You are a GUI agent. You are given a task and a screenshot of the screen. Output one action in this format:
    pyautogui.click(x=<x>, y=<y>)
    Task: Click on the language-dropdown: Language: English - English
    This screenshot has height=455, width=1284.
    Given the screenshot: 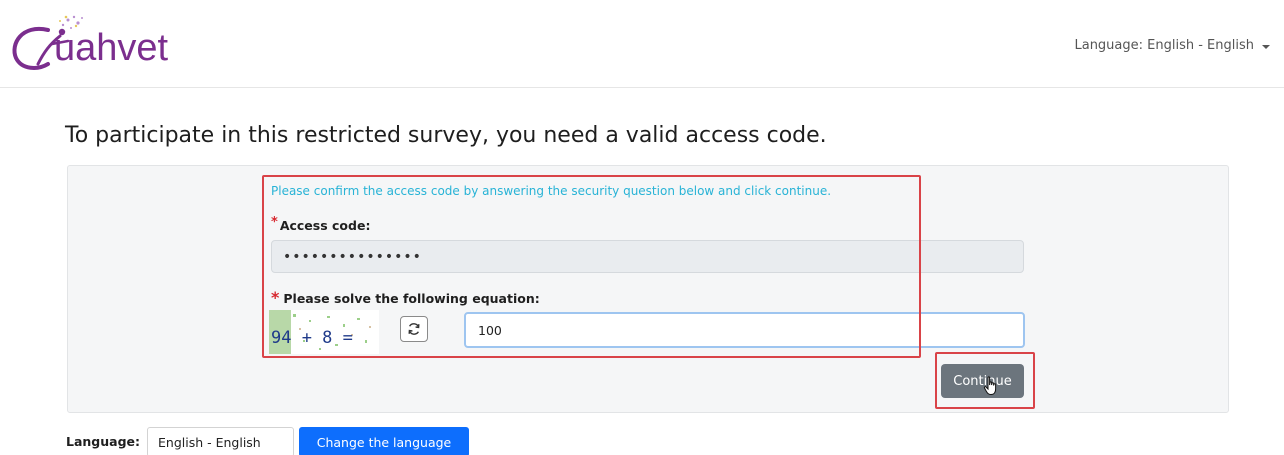 What is the action you would take?
    pyautogui.click(x=1172, y=45)
    